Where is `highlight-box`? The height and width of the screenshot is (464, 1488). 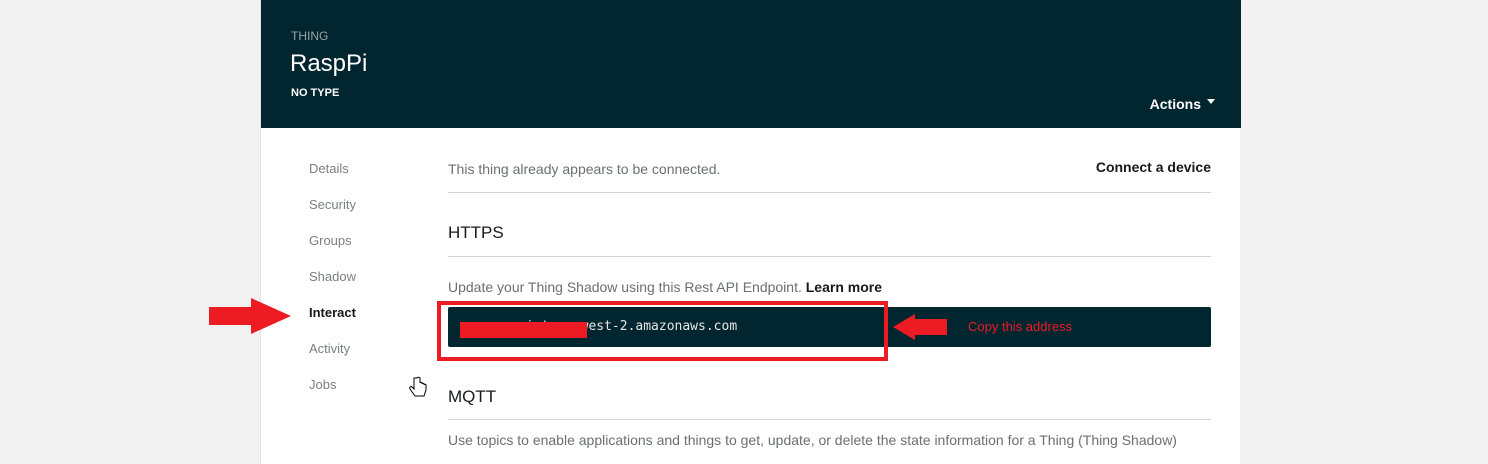 highlight-box is located at coordinates (662, 331).